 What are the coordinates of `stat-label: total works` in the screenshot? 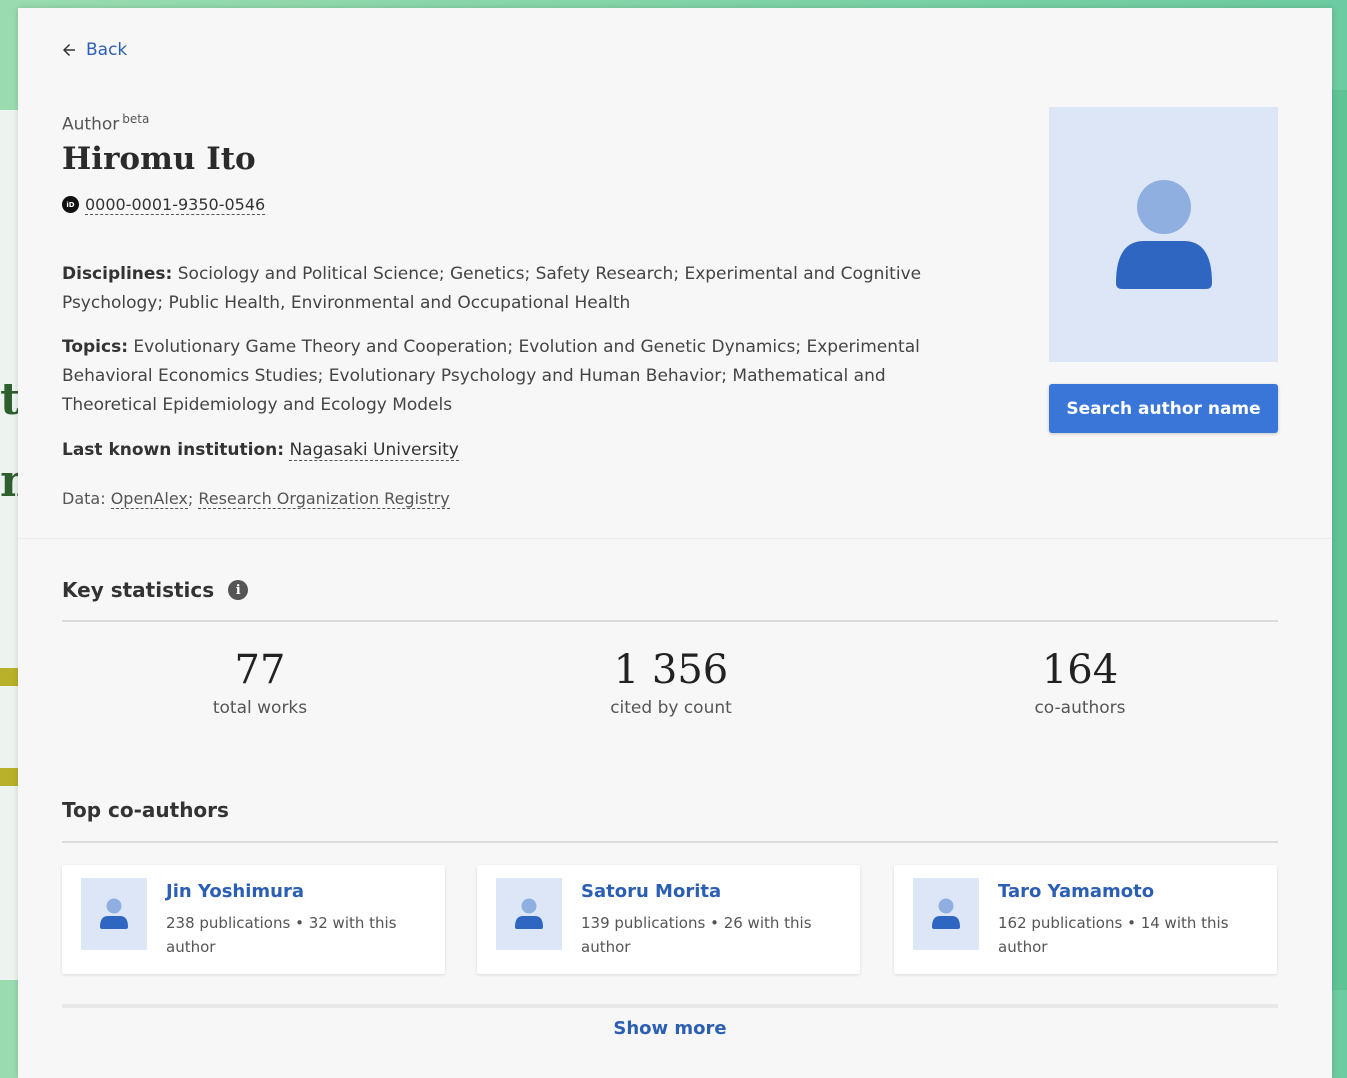 It's located at (260, 708).